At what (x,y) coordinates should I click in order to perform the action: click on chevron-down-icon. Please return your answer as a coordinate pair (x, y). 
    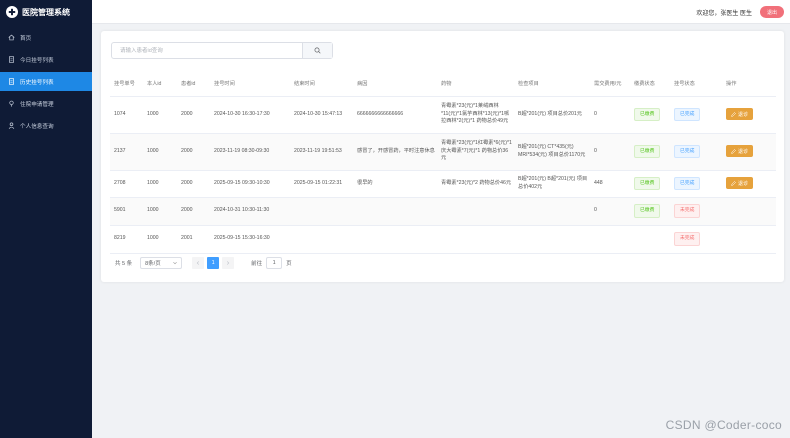
    Looking at the image, I should click on (175, 263).